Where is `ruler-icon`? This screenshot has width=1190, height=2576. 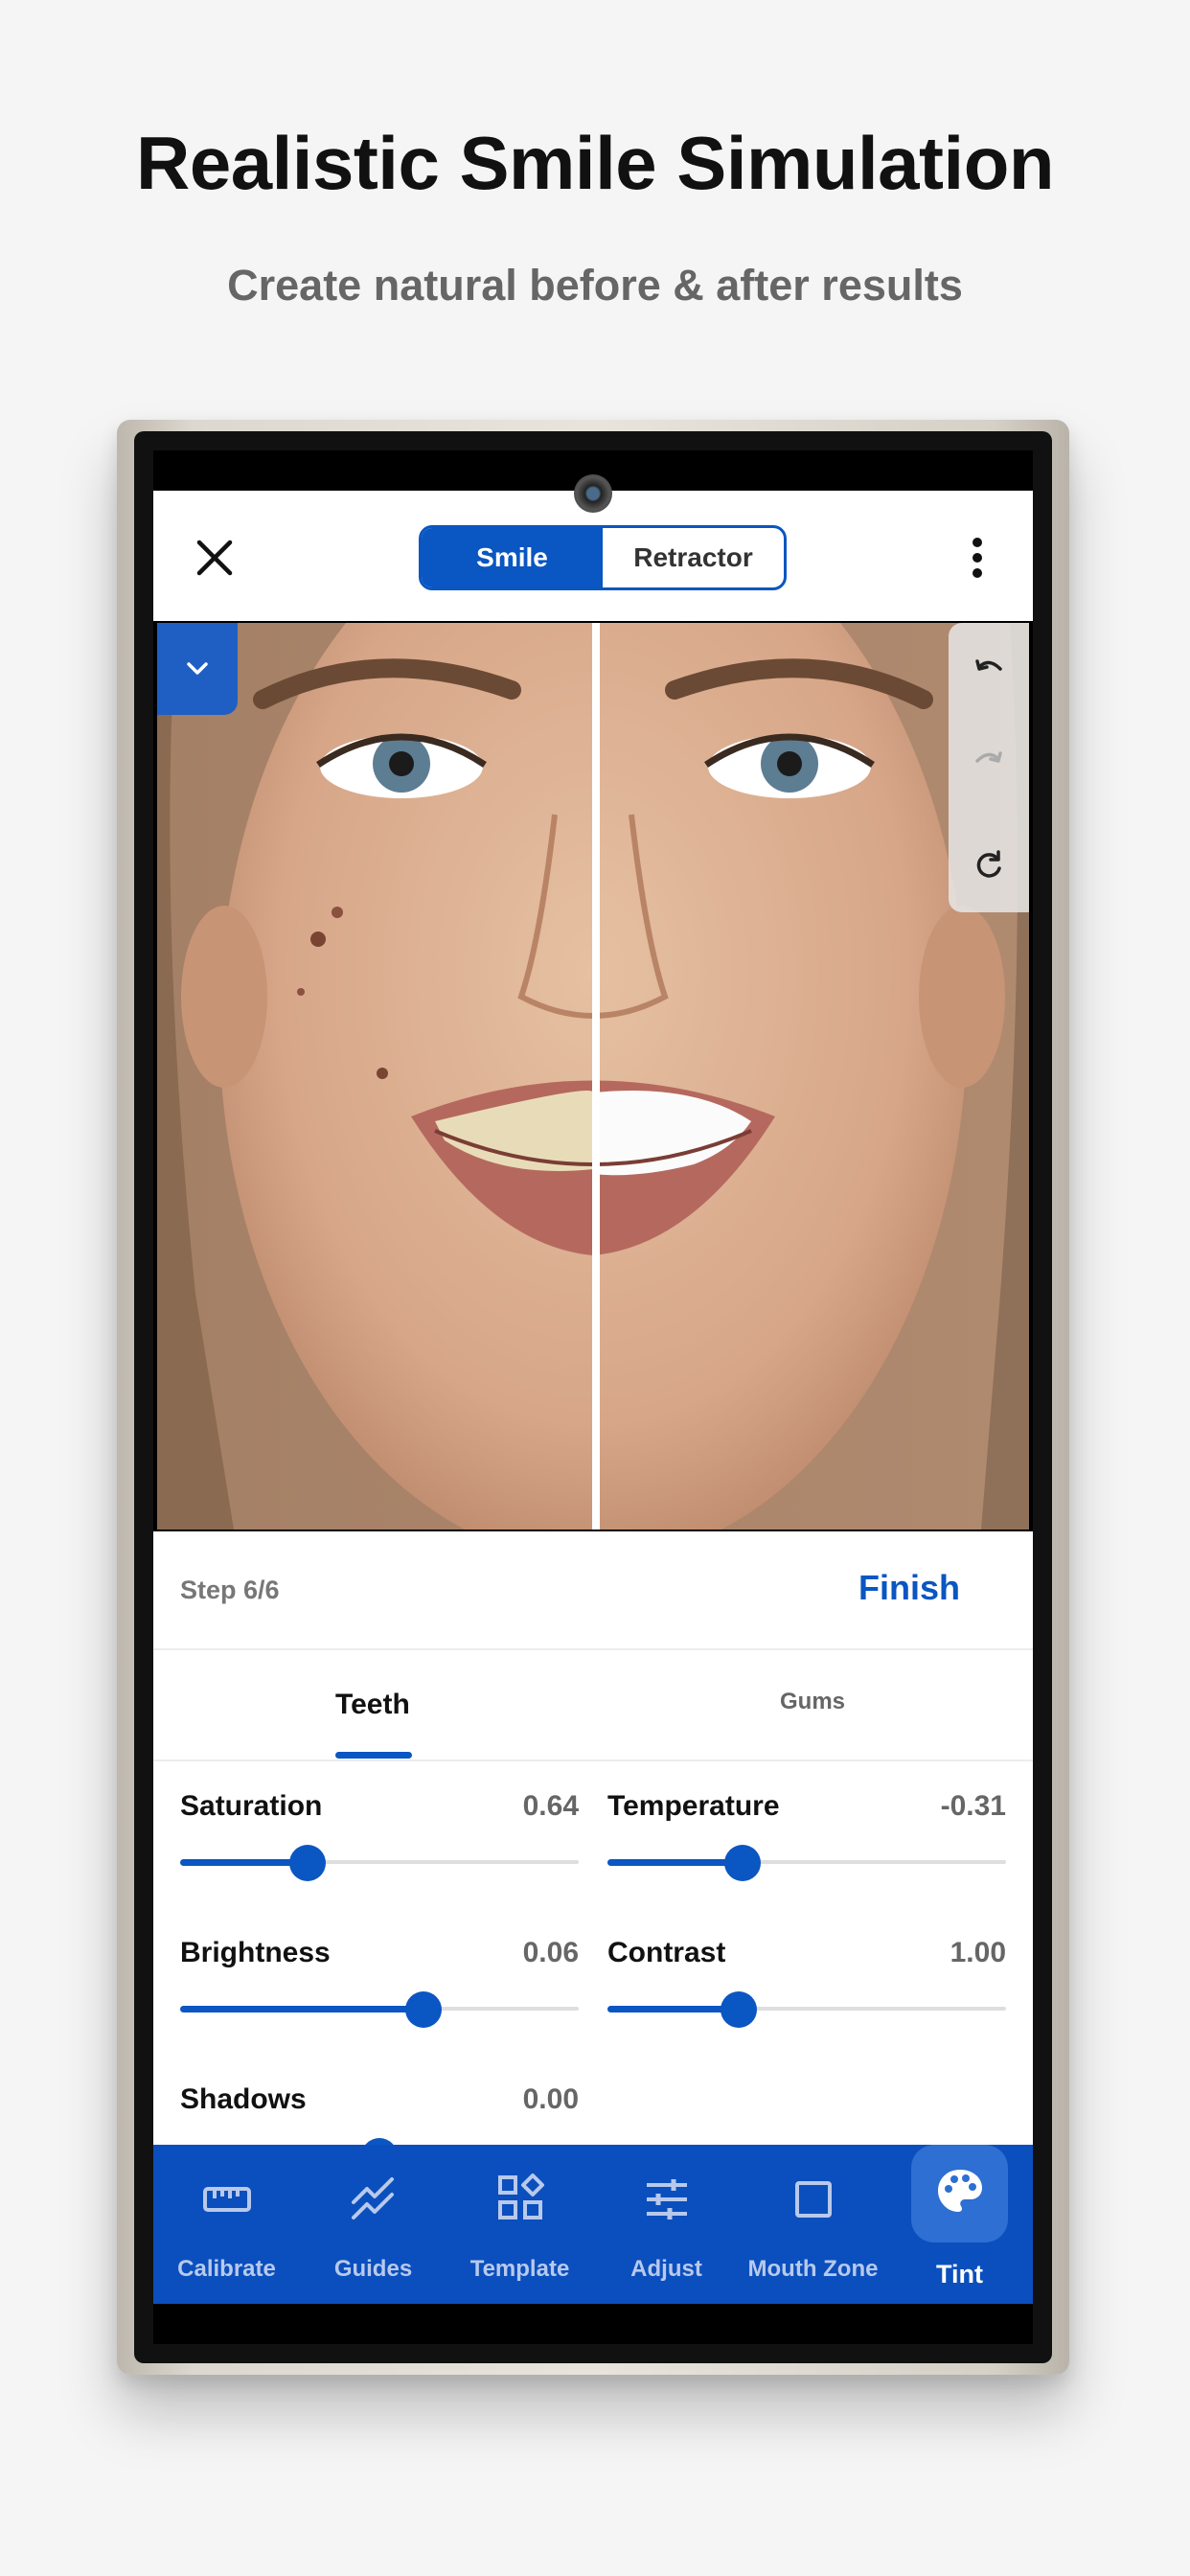 ruler-icon is located at coordinates (226, 2199).